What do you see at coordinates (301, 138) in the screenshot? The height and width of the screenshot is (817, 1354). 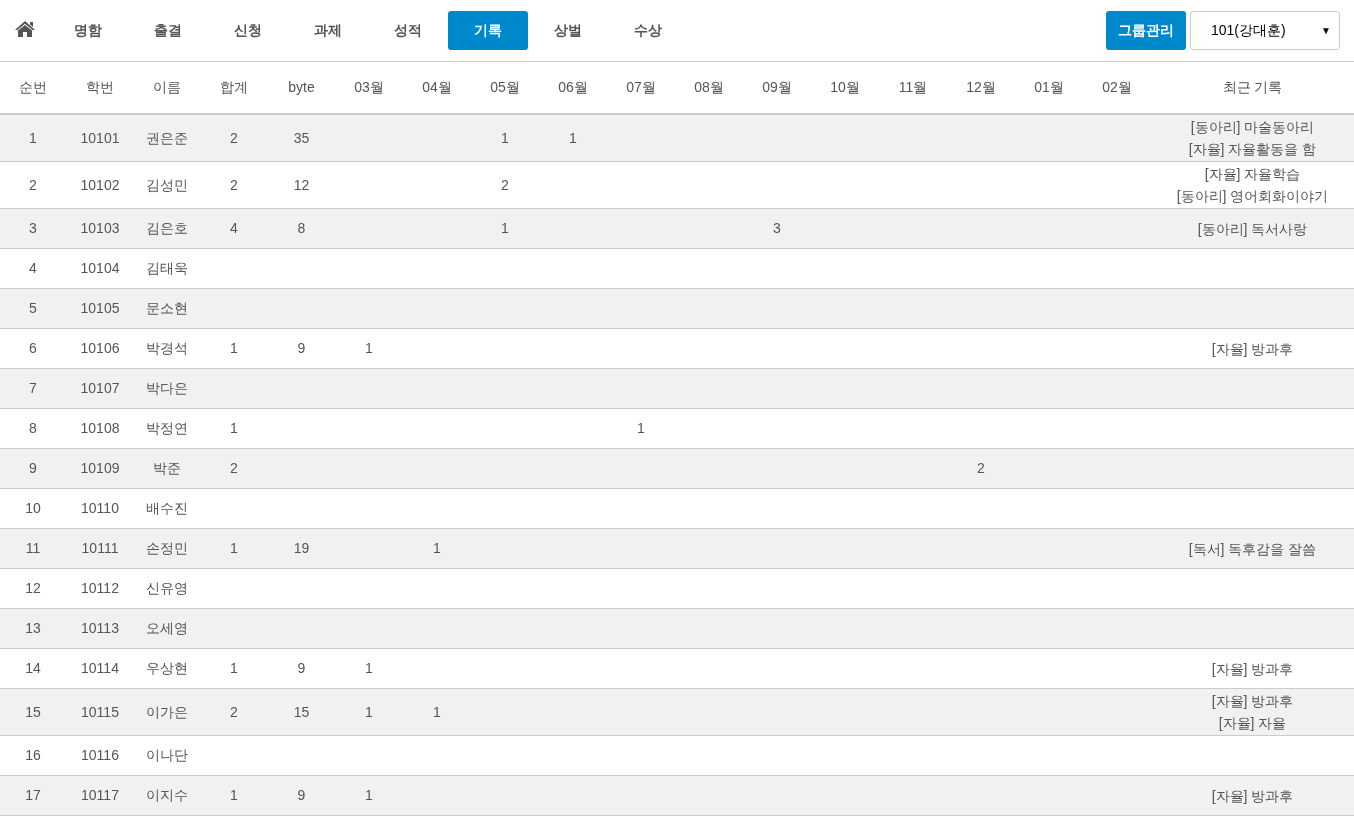 I see `table-cell-text: 35` at bounding box center [301, 138].